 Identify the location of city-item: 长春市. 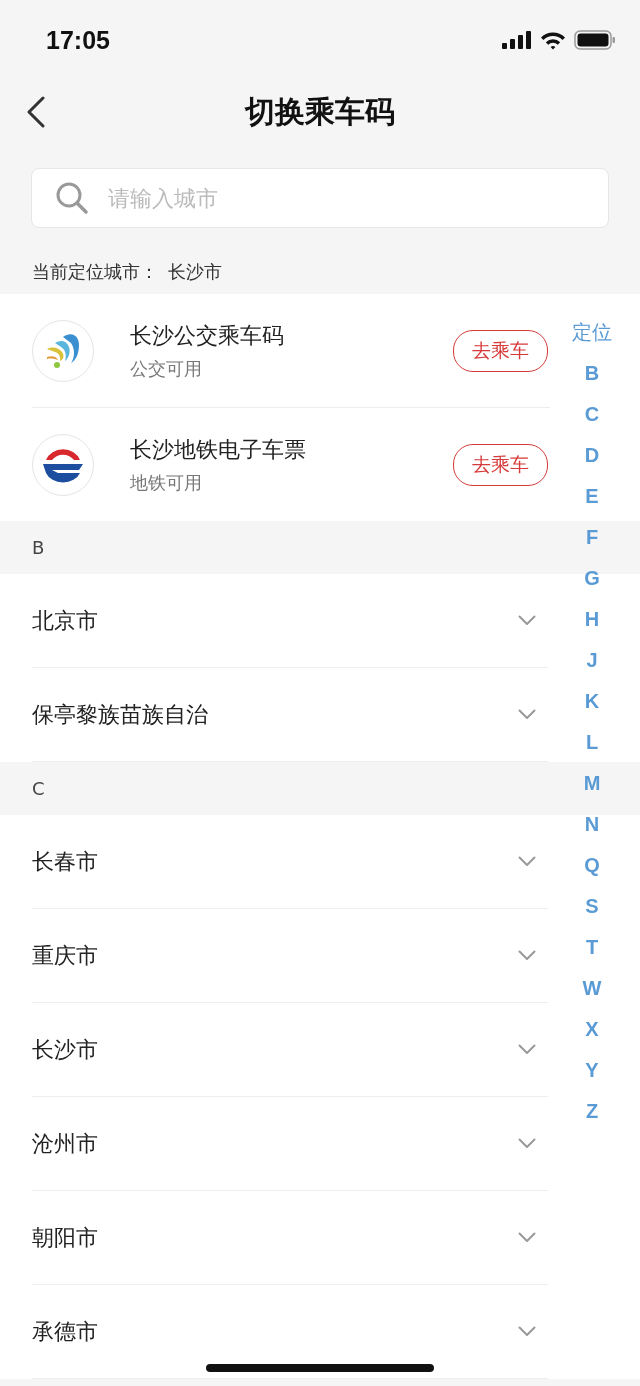
(290, 862).